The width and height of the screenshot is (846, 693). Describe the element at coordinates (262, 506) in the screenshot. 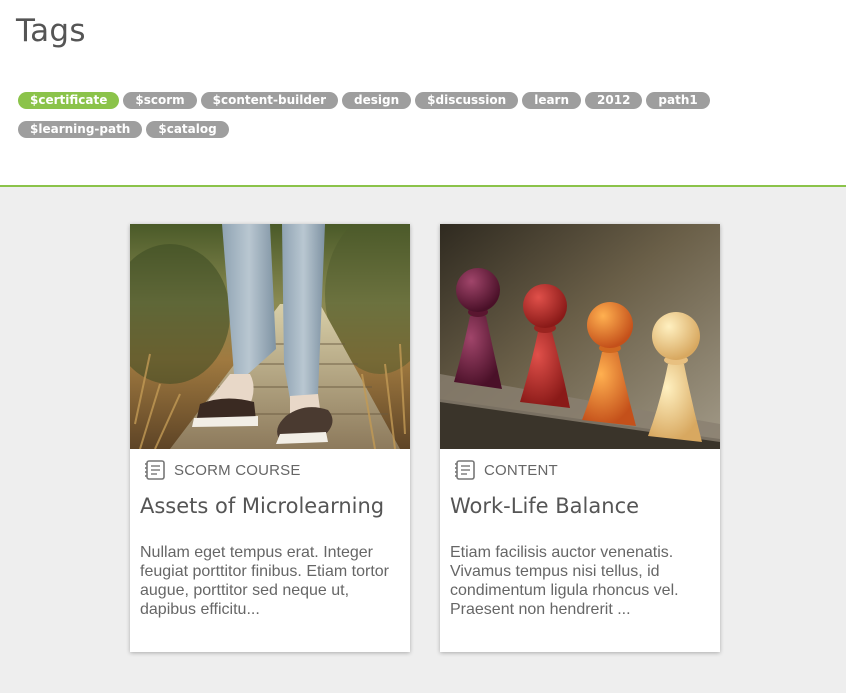

I see `card-title: Assets of Microlearning` at that location.